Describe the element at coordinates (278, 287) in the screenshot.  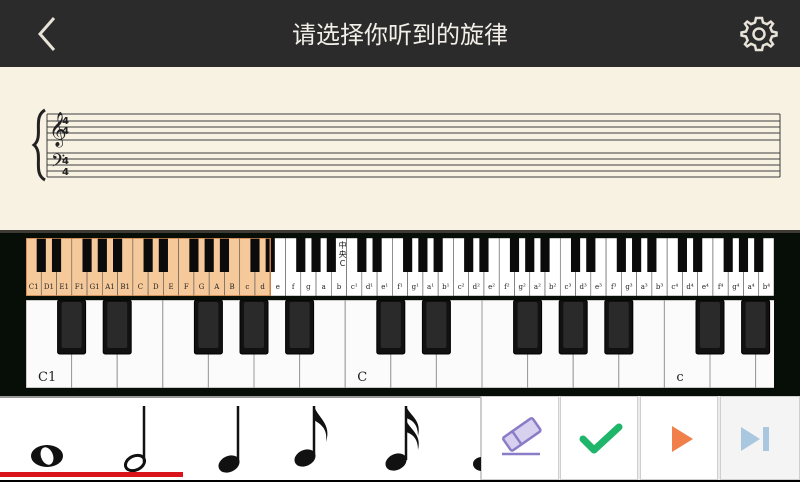
I see `mini-key-label: e` at that location.